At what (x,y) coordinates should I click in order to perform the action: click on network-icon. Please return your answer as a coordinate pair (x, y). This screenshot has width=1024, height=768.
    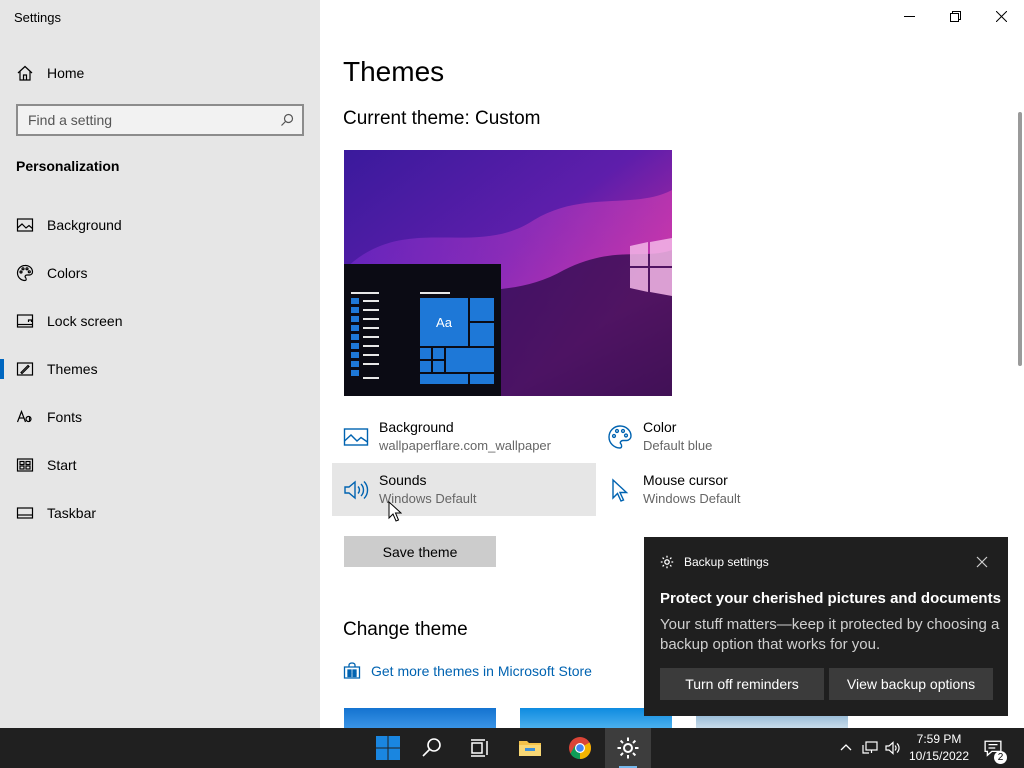
    Looking at the image, I should click on (870, 747).